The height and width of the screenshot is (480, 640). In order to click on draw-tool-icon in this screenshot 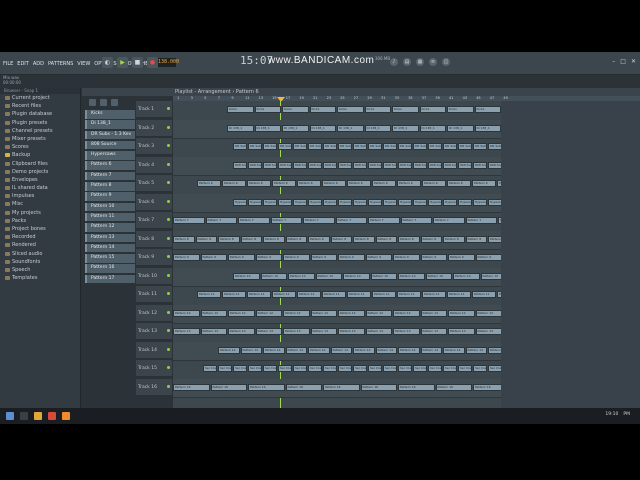, I will do `click(92, 102)`.